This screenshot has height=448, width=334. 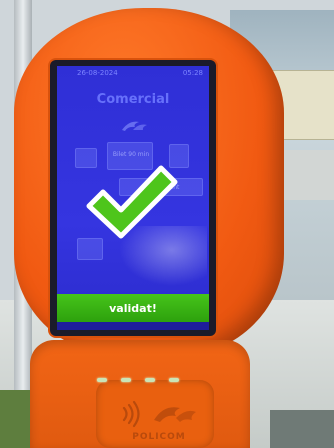 I want to click on checkmark-icon, so click(x=132, y=202).